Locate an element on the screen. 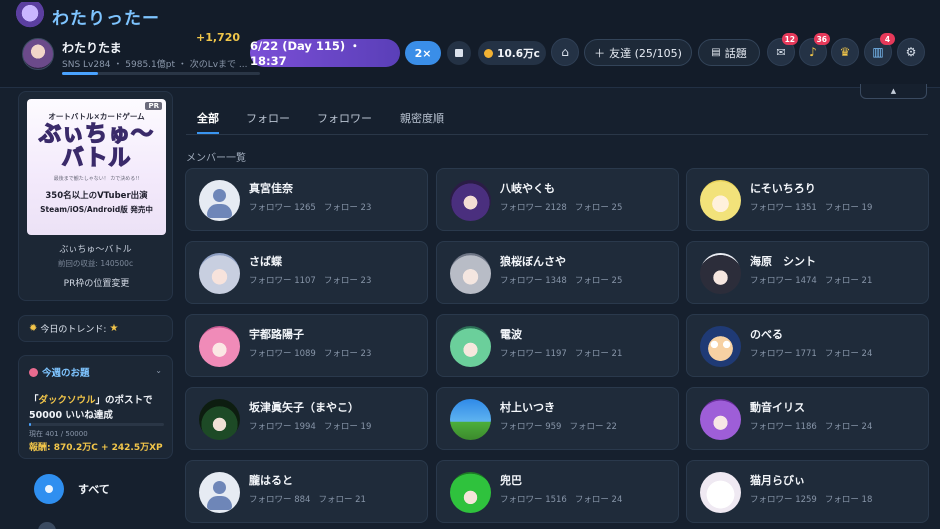 The width and height of the screenshot is (940, 529). member-name: 動音イリス is located at coordinates (777, 407).